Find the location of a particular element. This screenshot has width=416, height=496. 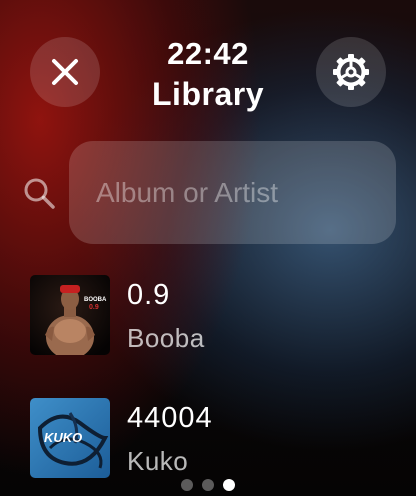

album-title: 0.9 is located at coordinates (149, 295).